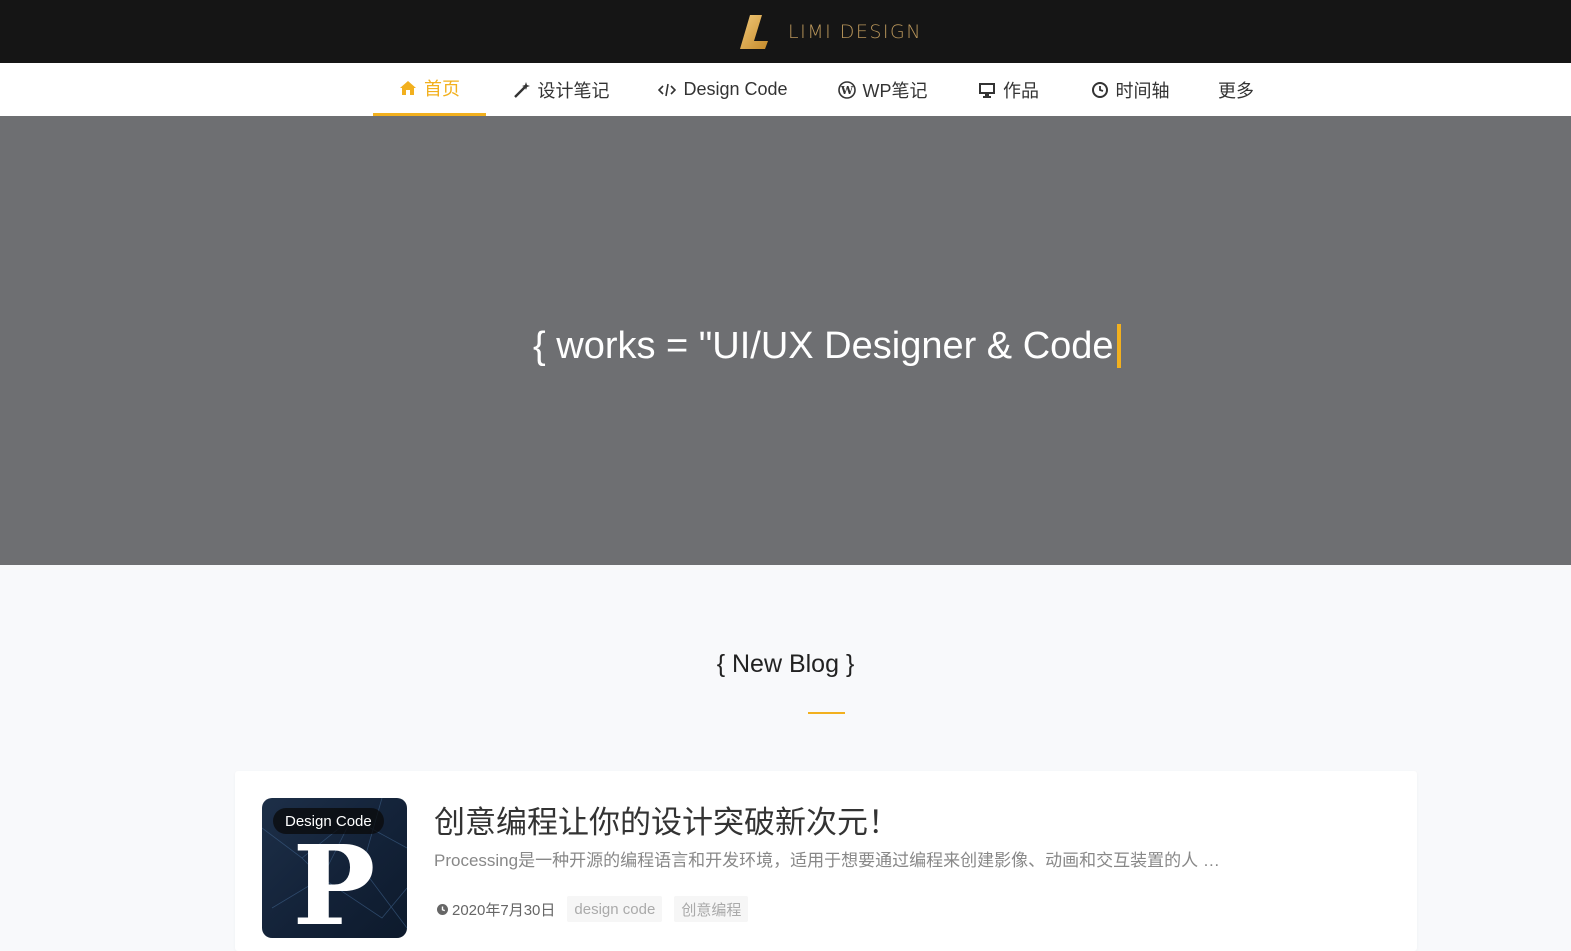  I want to click on nav-item-label: 首页, so click(442, 89).